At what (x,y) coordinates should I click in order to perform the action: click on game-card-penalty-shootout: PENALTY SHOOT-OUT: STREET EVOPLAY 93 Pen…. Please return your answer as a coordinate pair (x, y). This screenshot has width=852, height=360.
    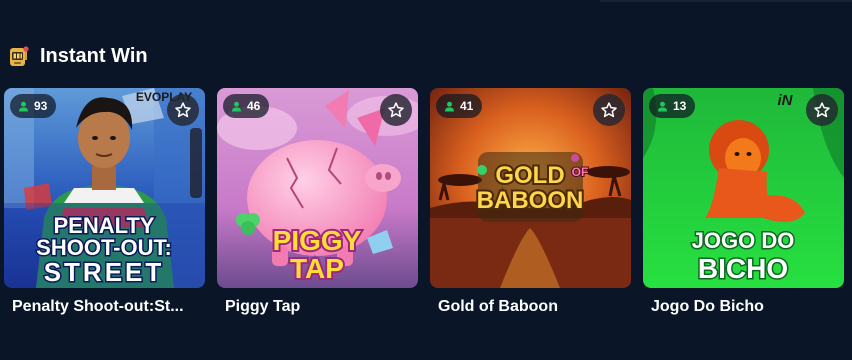
    Looking at the image, I should click on (104, 202).